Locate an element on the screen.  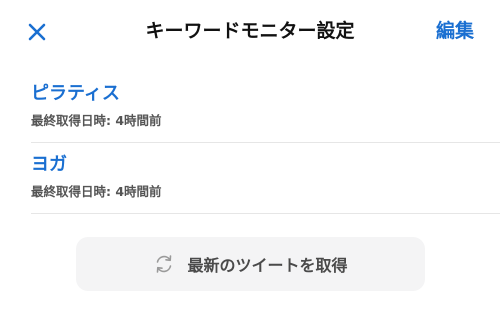
page-title: キーワードモニター設定 is located at coordinates (250, 31).